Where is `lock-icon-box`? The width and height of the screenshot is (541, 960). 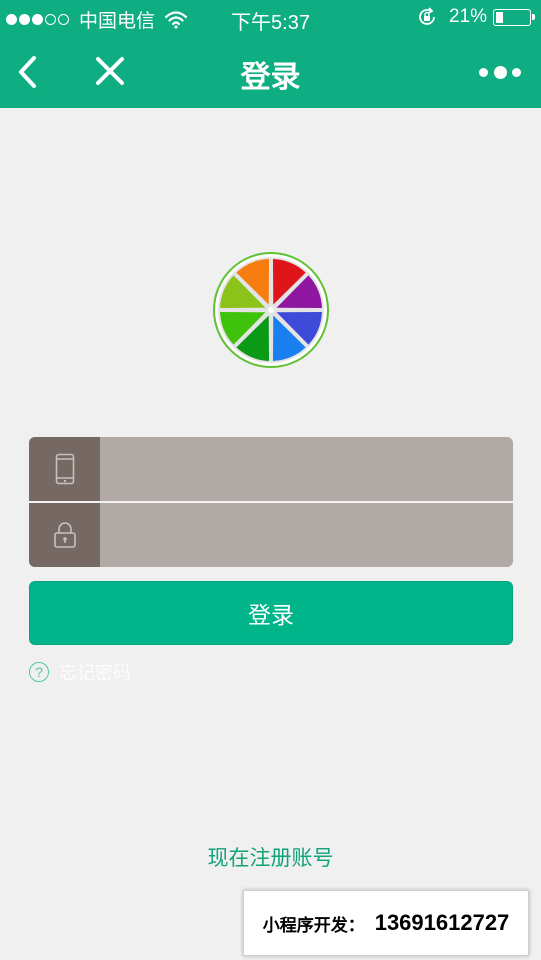
lock-icon-box is located at coordinates (64, 535).